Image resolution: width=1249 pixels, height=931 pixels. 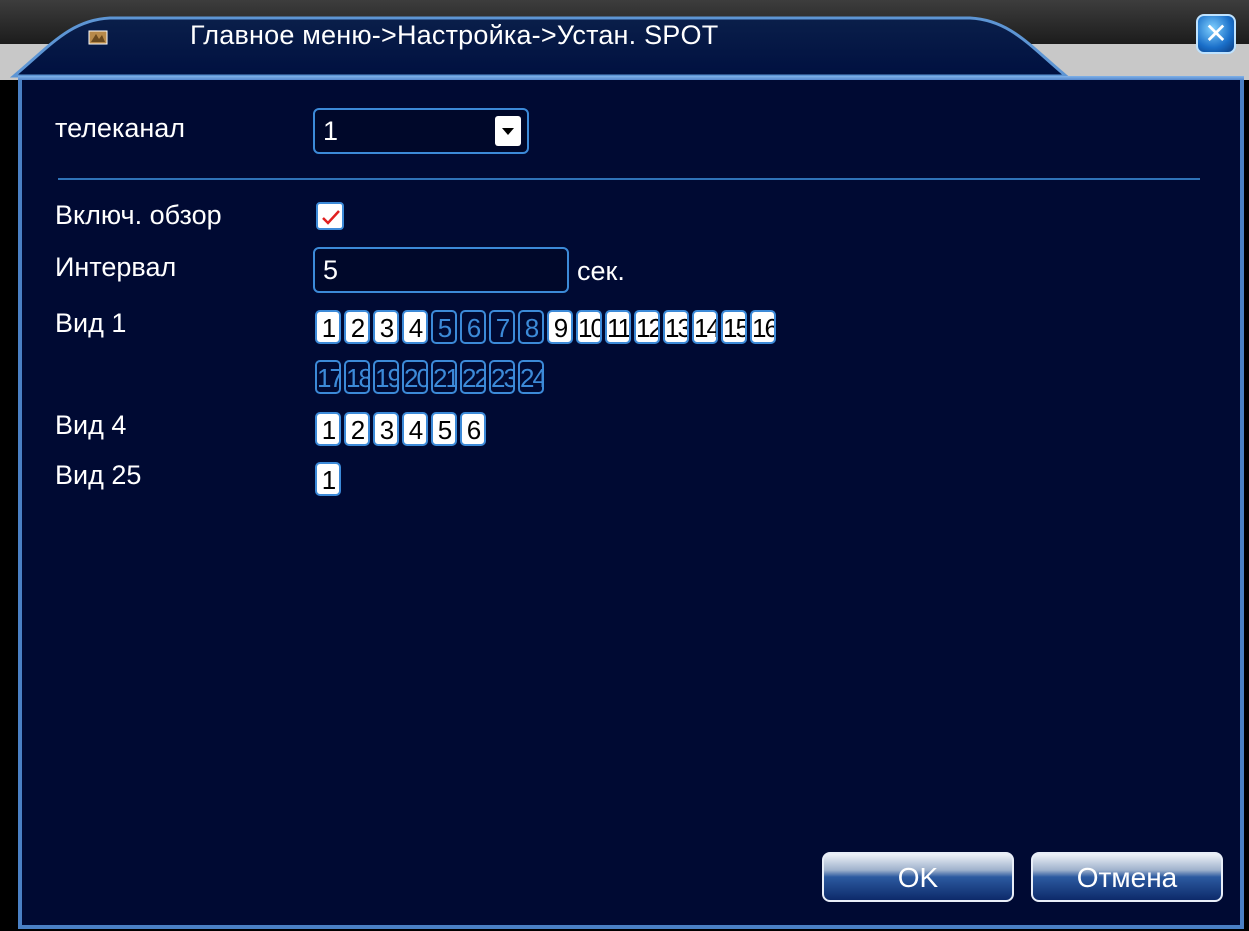 What do you see at coordinates (386, 377) in the screenshot?
I see `channel-toggle: 19` at bounding box center [386, 377].